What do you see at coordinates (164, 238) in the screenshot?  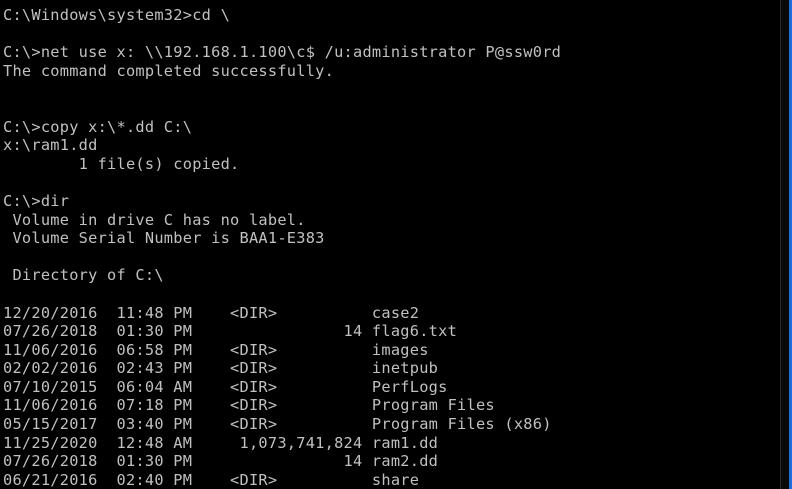 I see `console-line: Volume Serial Number is BAA1-E383` at bounding box center [164, 238].